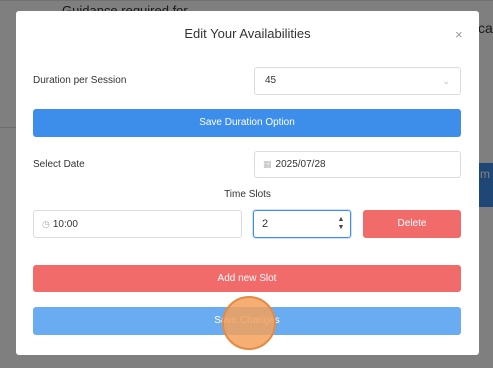 The image size is (493, 368). I want to click on slot-time-value: 10:00, so click(65, 224).